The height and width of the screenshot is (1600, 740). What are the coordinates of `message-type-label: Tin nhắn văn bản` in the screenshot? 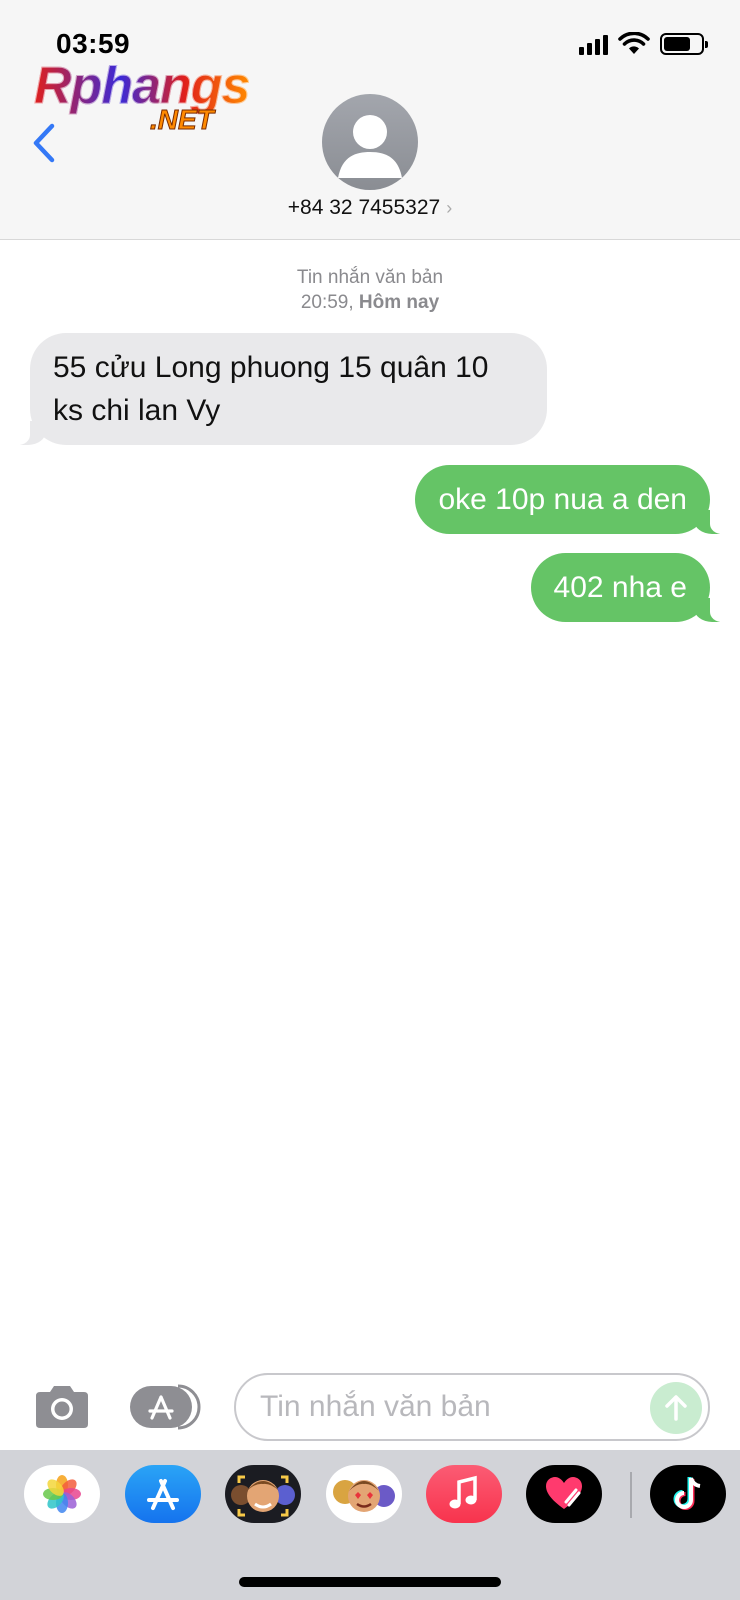 It's located at (370, 277).